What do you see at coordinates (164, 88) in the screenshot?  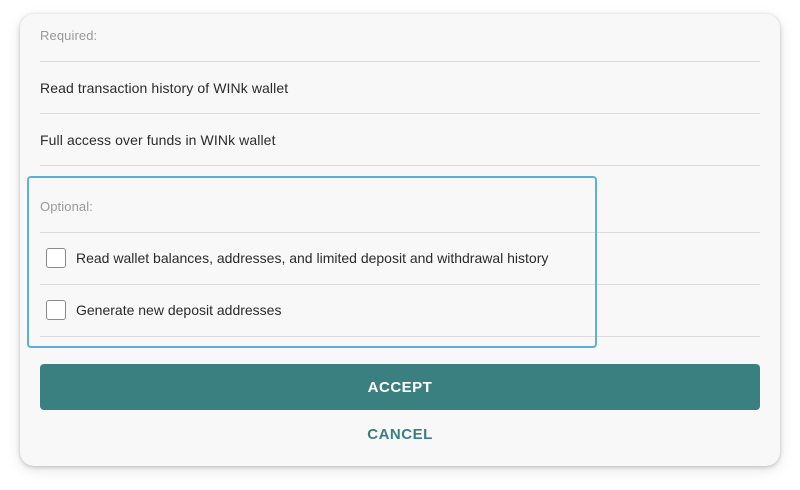 I see `required-permission-read-history: Read transaction history of WINk wallet` at bounding box center [164, 88].